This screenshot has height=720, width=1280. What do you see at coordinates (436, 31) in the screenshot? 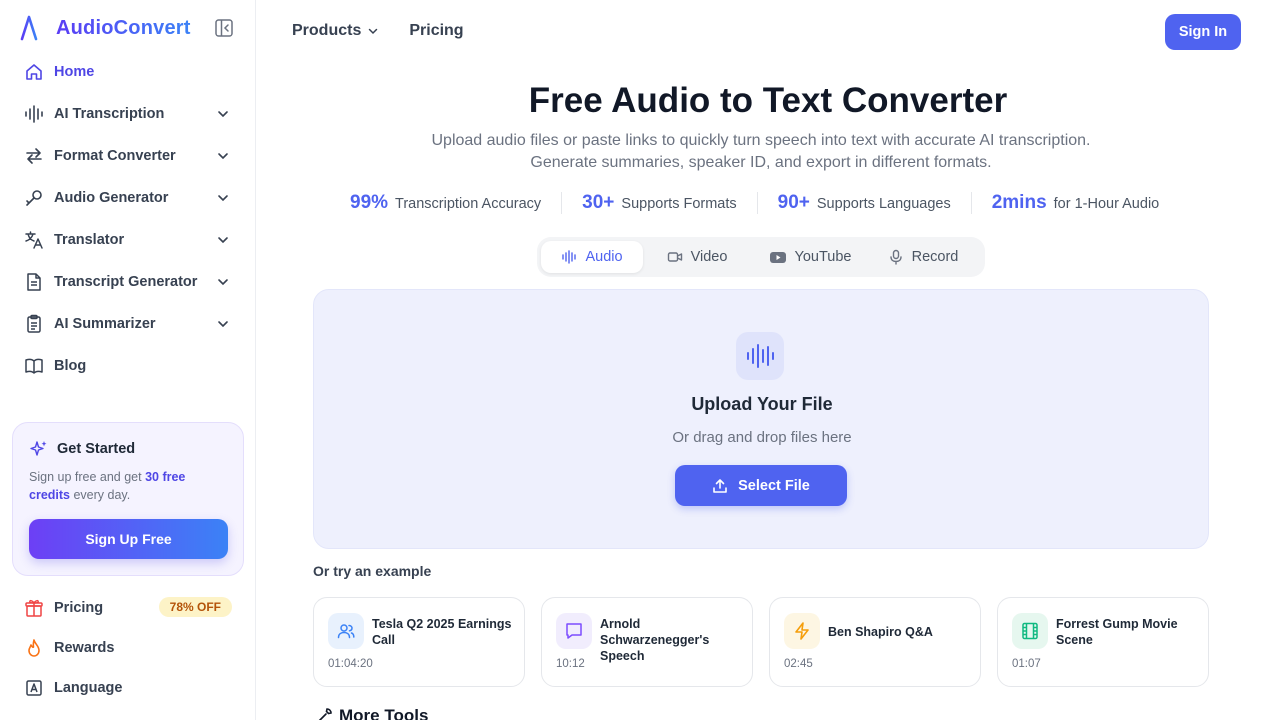
I see `pricing-link: Pricing` at bounding box center [436, 31].